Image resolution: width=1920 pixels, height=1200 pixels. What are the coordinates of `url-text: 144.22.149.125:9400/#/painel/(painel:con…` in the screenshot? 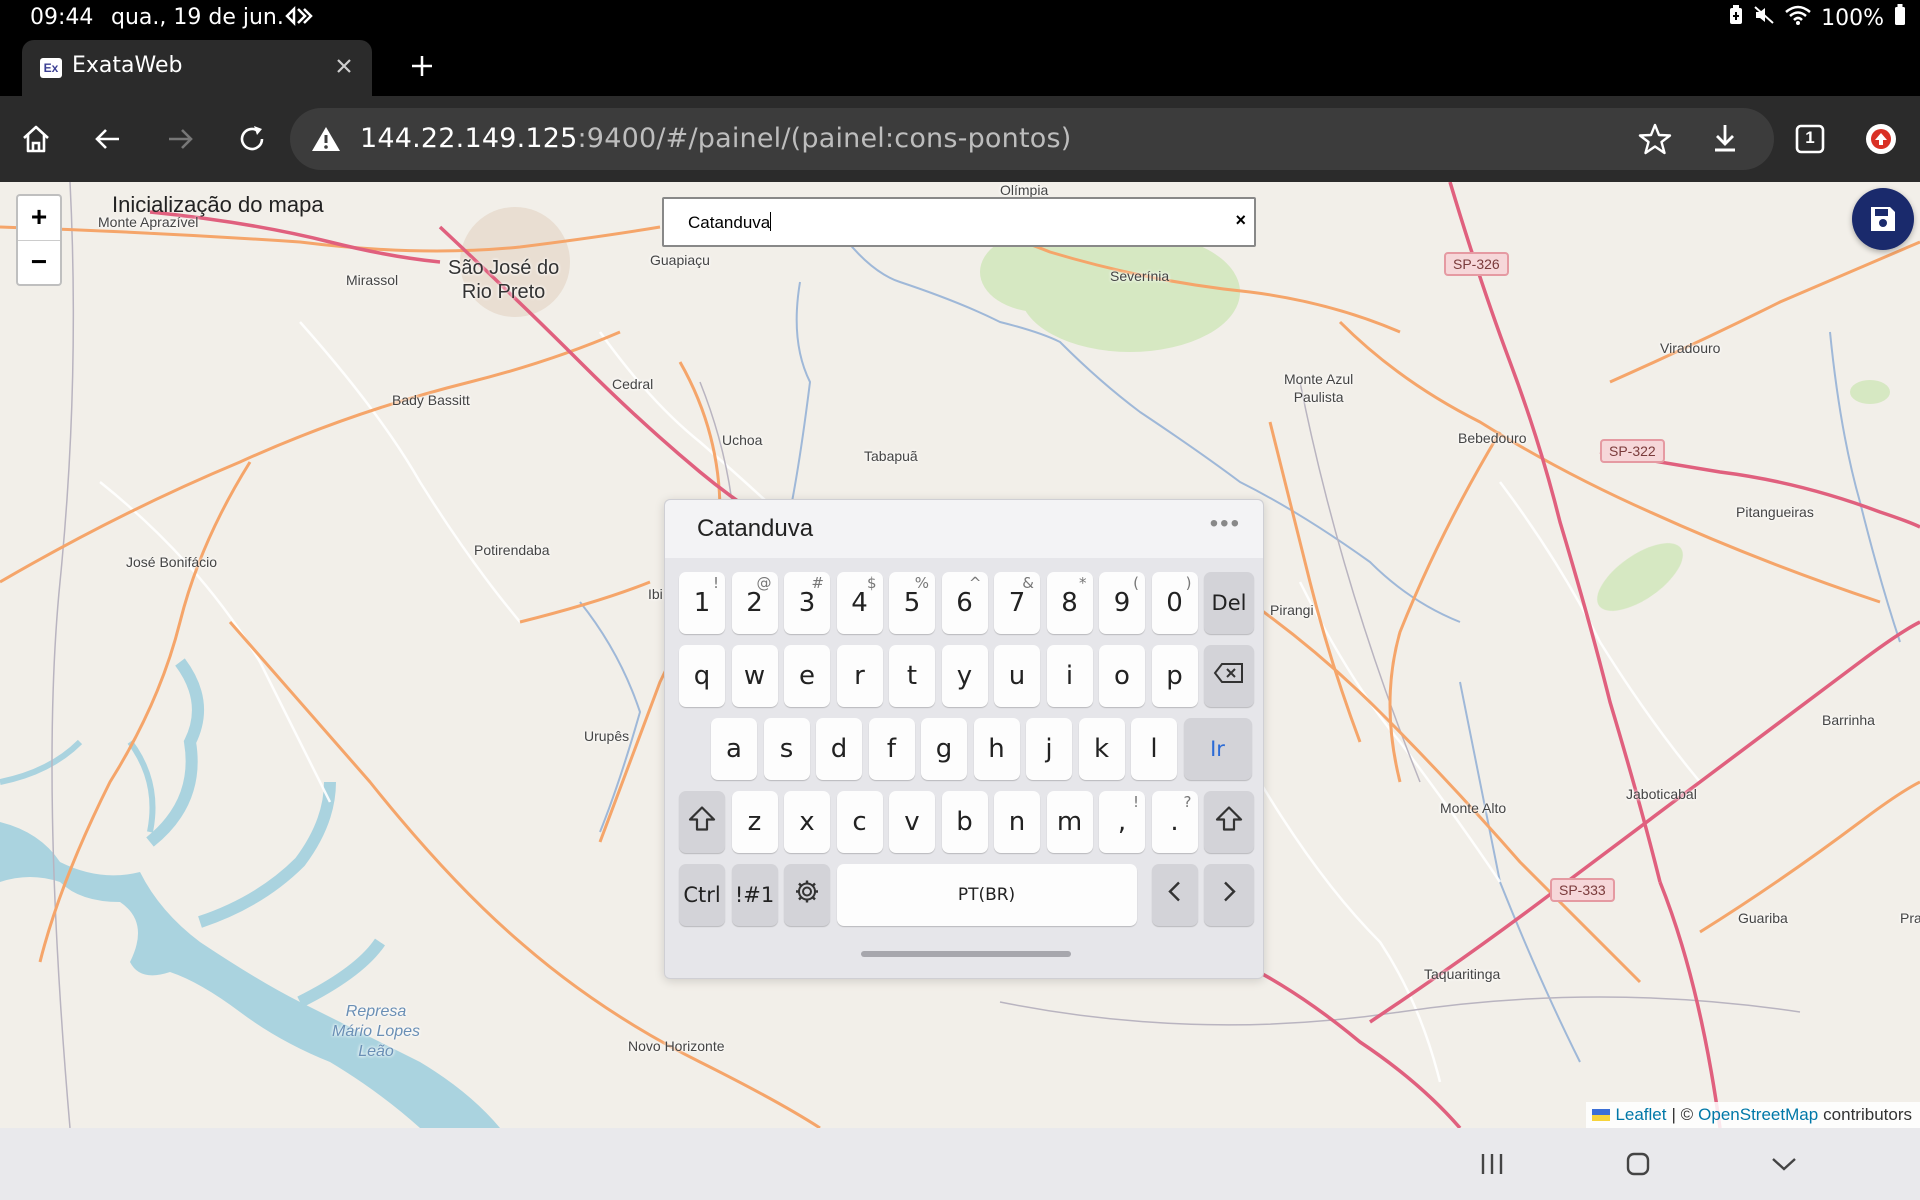 It's located at (715, 138).